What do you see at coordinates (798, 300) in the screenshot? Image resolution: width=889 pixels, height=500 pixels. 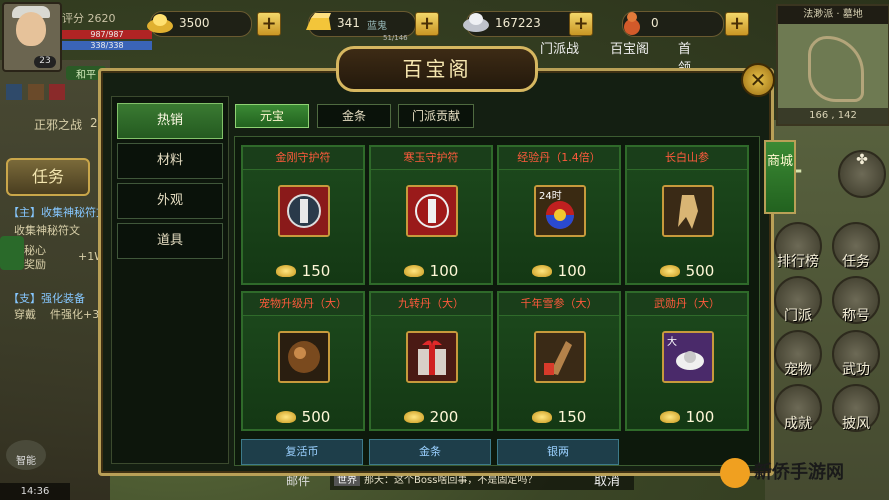 I see `sect-button: 门派` at bounding box center [798, 300].